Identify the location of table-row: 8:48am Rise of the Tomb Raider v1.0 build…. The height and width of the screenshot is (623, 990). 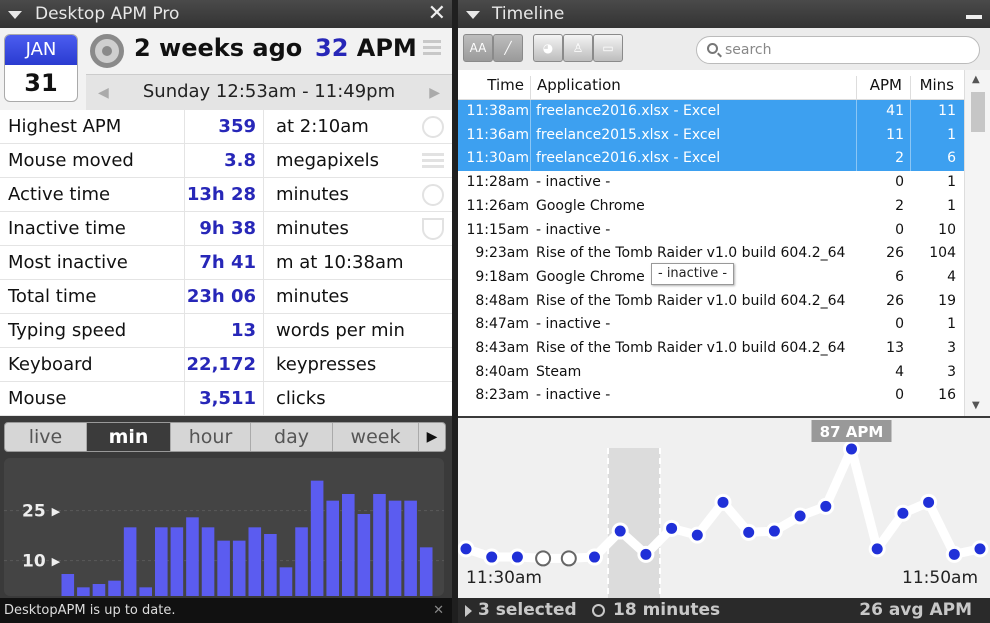
(711, 302).